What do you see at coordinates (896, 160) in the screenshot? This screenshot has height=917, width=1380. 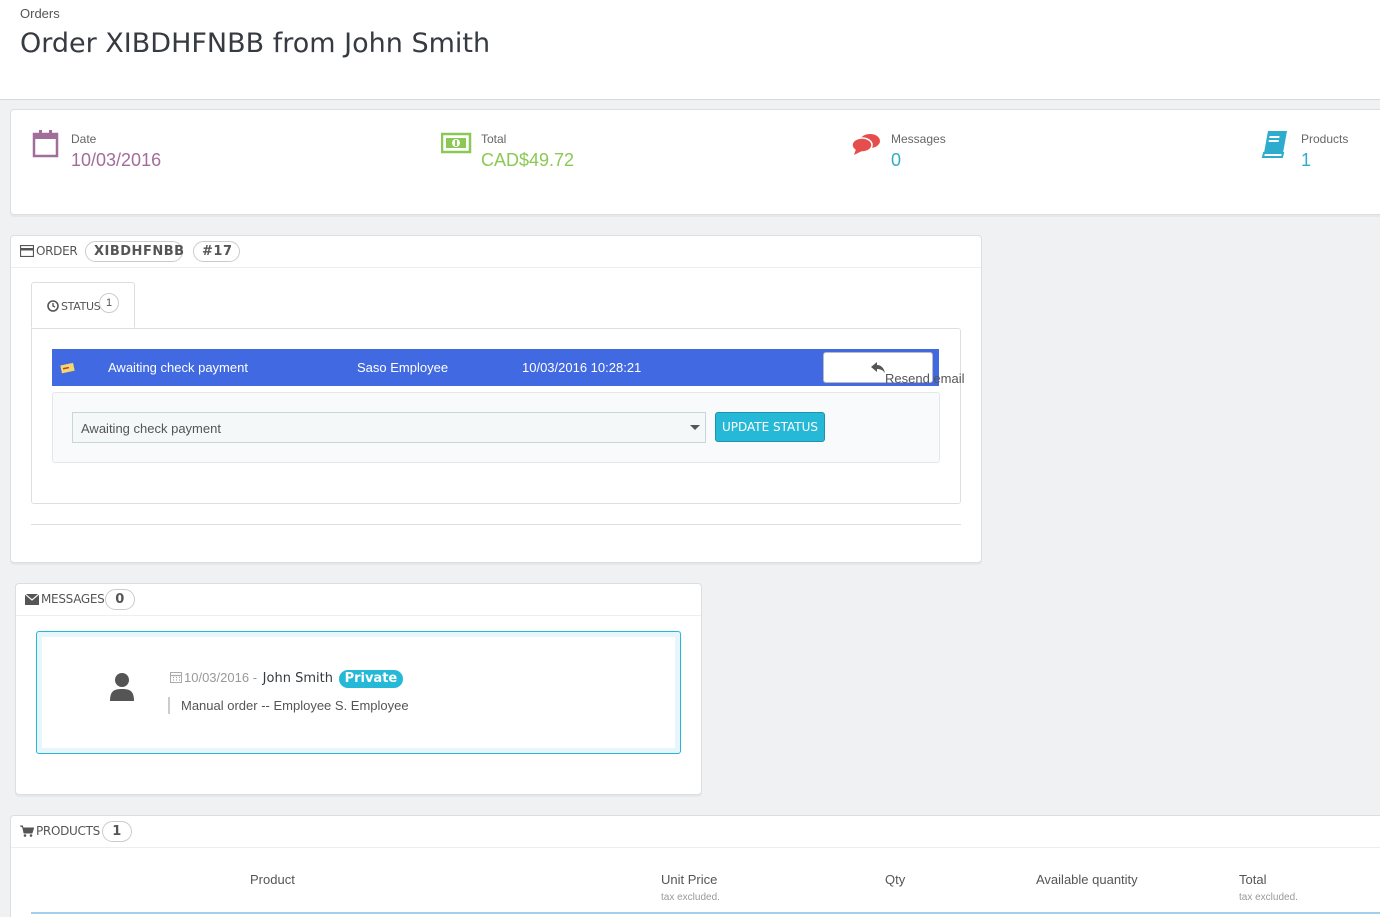 I see `kpi-messages-value: 0` at bounding box center [896, 160].